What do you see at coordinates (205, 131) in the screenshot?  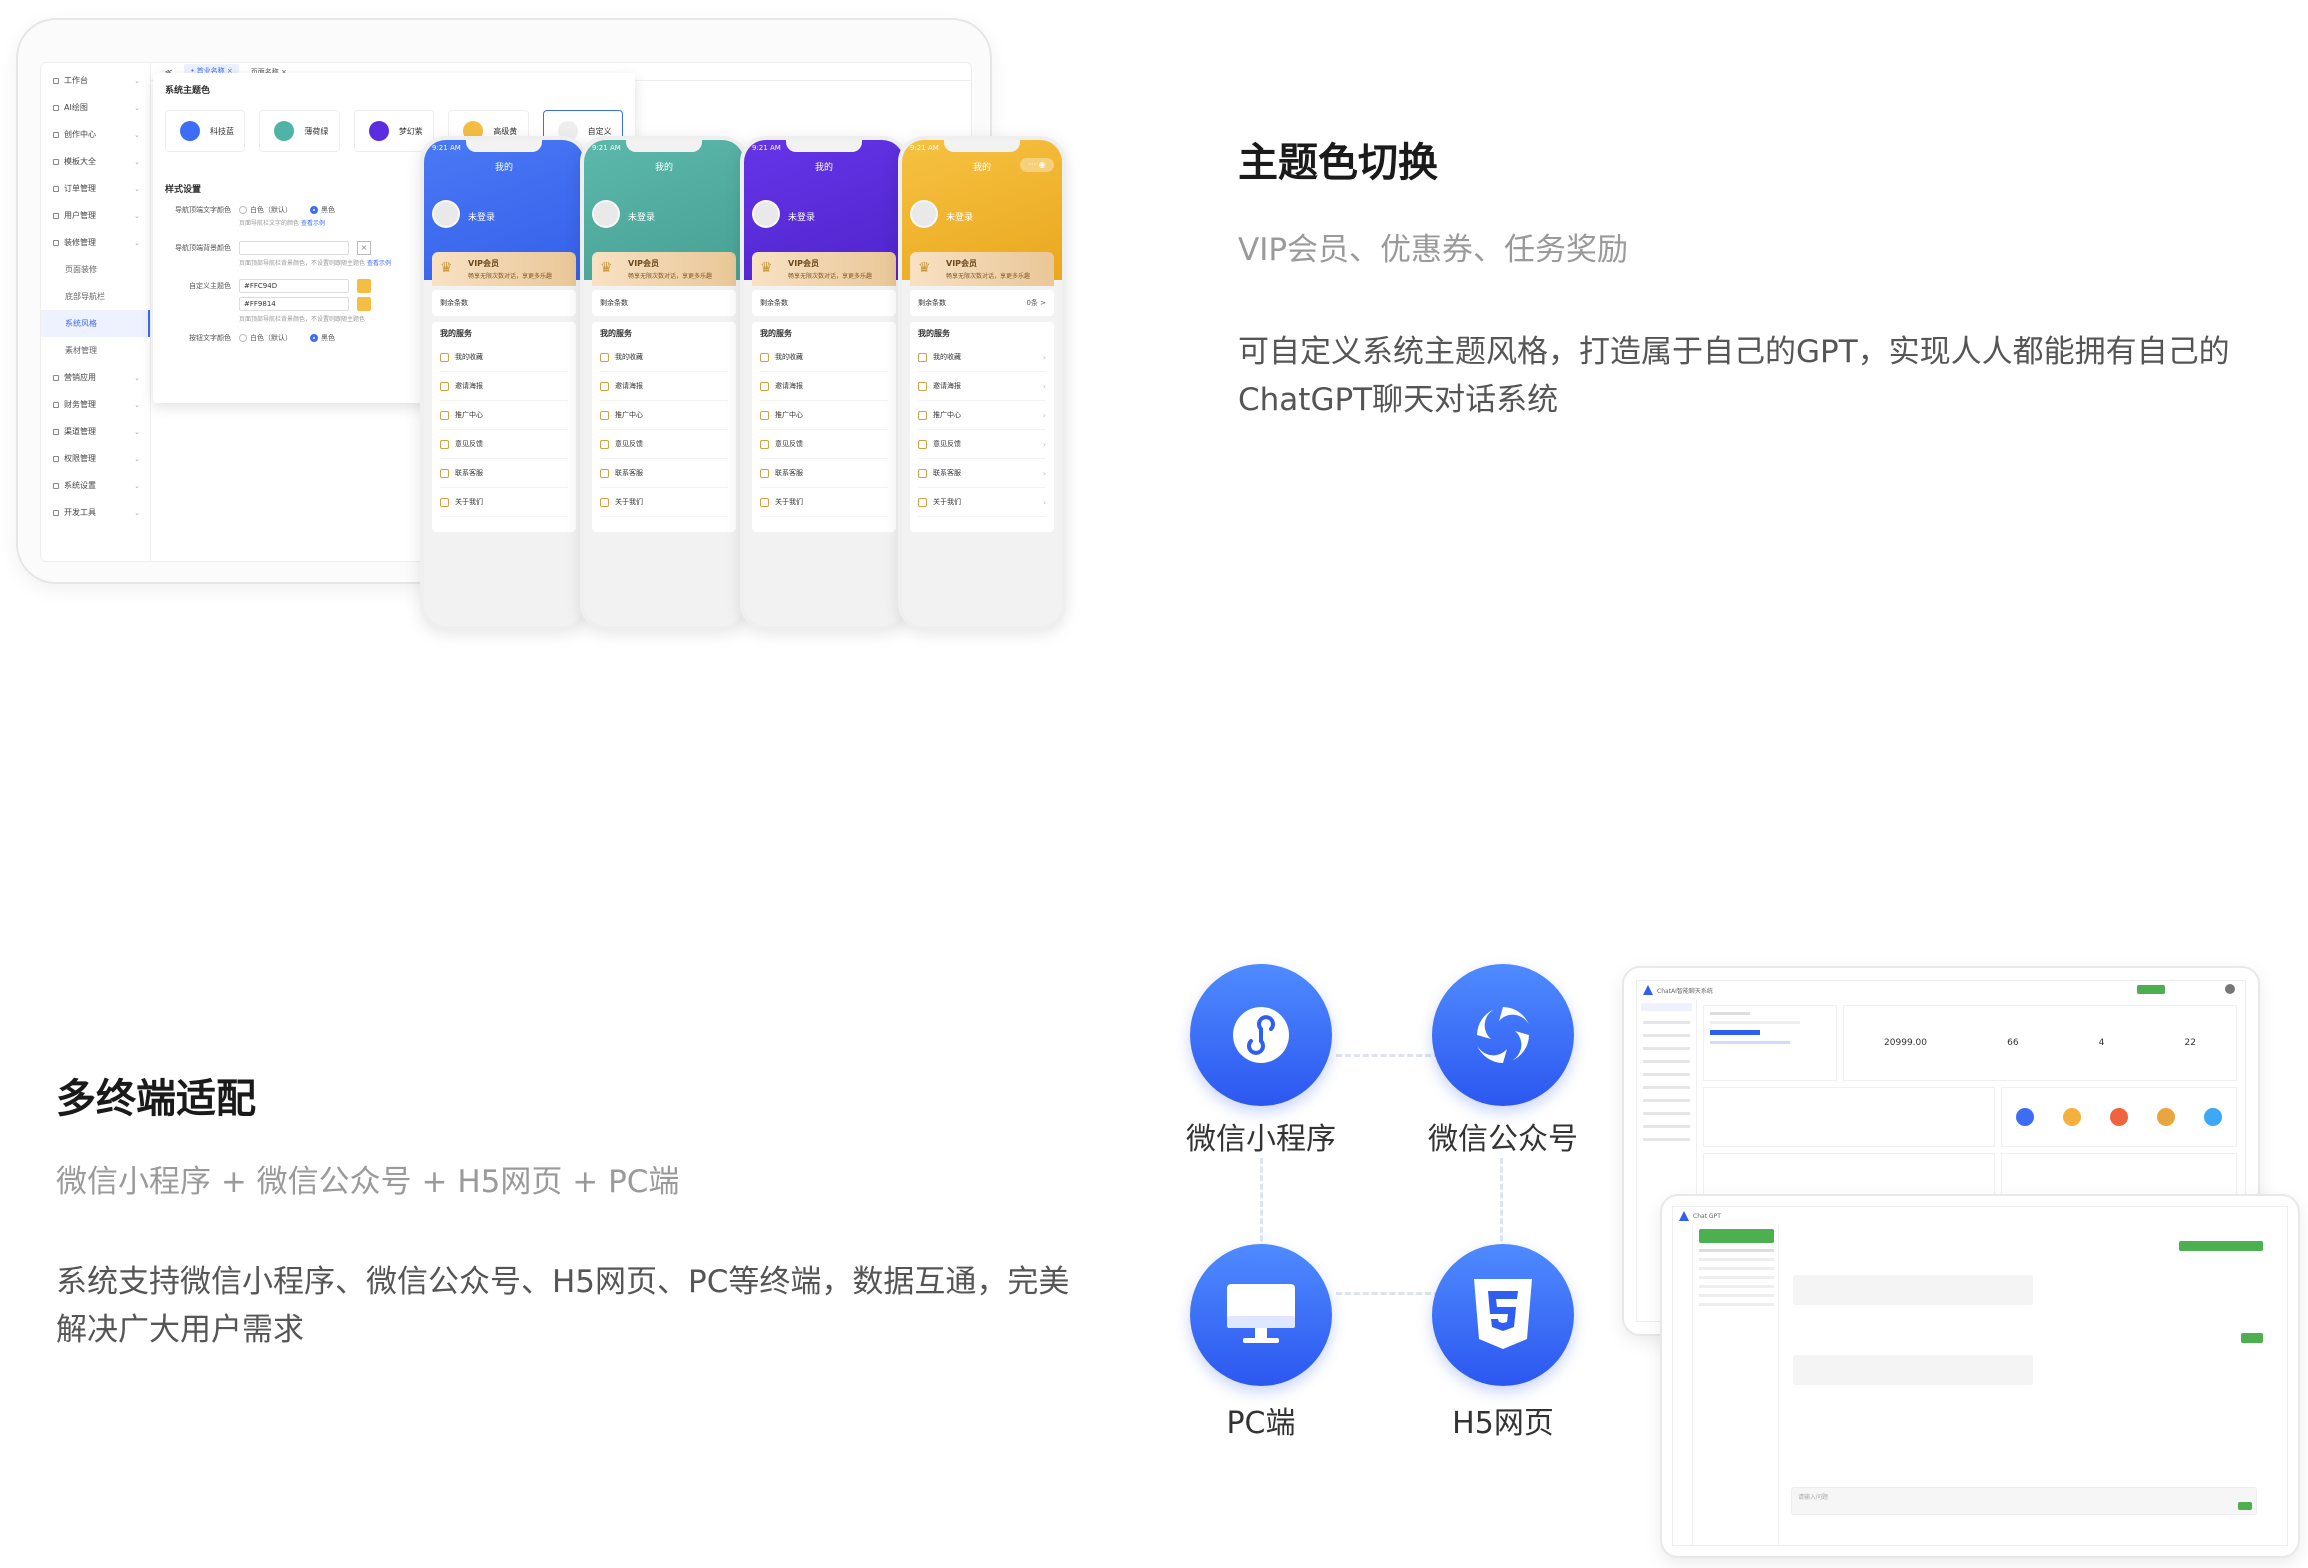 I see `theme-swatch: 科技蓝` at bounding box center [205, 131].